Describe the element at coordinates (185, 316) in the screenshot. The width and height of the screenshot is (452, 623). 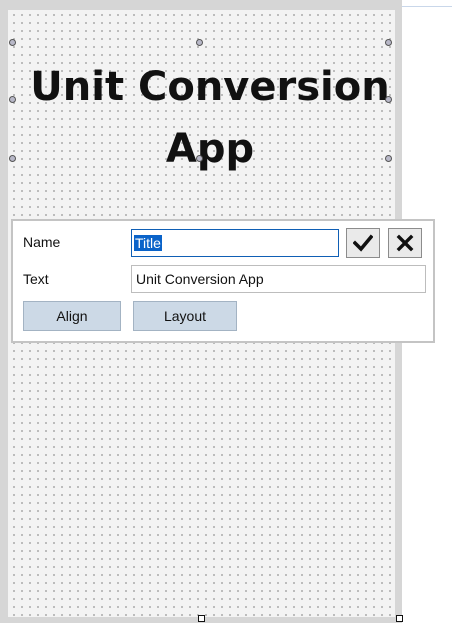
I see `layout-button: Layout` at that location.